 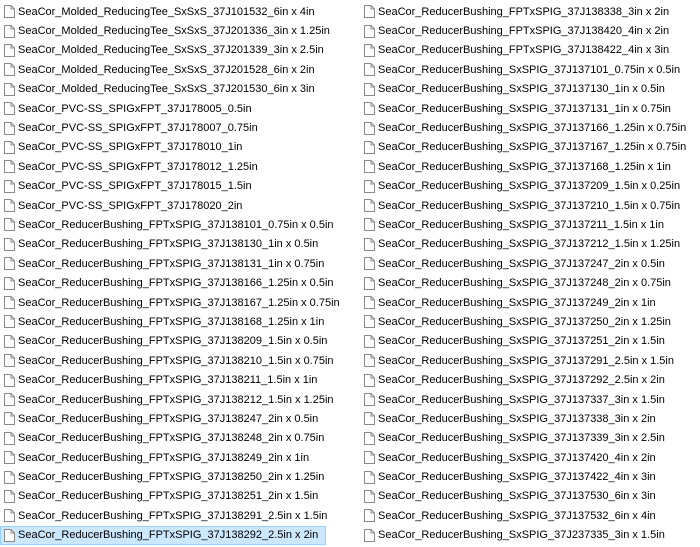 What do you see at coordinates (180, 147) in the screenshot?
I see `file-item: SeaCor_PVC-SS_SPIGxFPT_37J178010_1in` at bounding box center [180, 147].